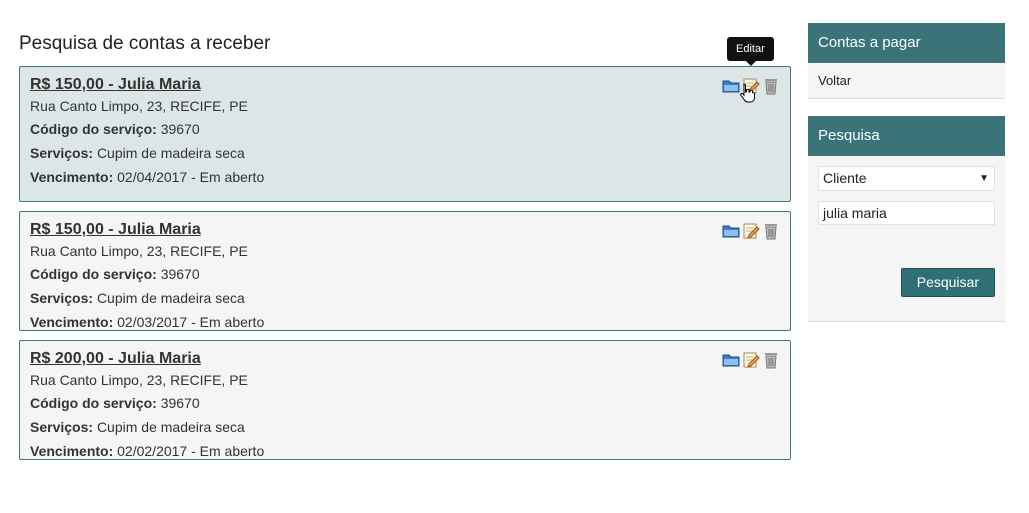 This screenshot has width=1029, height=513. What do you see at coordinates (906, 43) in the screenshot?
I see `contas-panel-title: Contas a pagar` at bounding box center [906, 43].